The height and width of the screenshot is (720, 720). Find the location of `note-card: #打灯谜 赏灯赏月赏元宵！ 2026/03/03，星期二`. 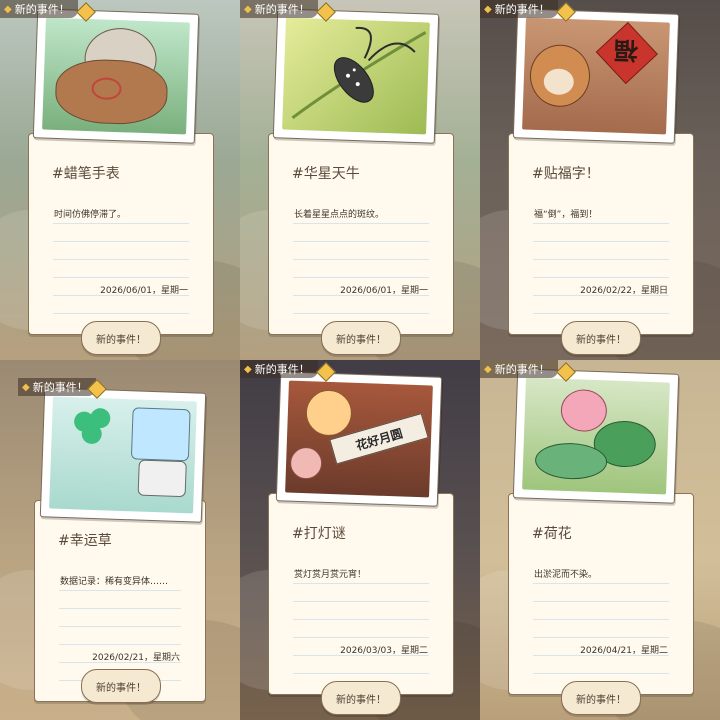

note-card: #打灯谜 赏灯赏月赏元宵！ 2026/03/03，星期二 is located at coordinates (361, 594).